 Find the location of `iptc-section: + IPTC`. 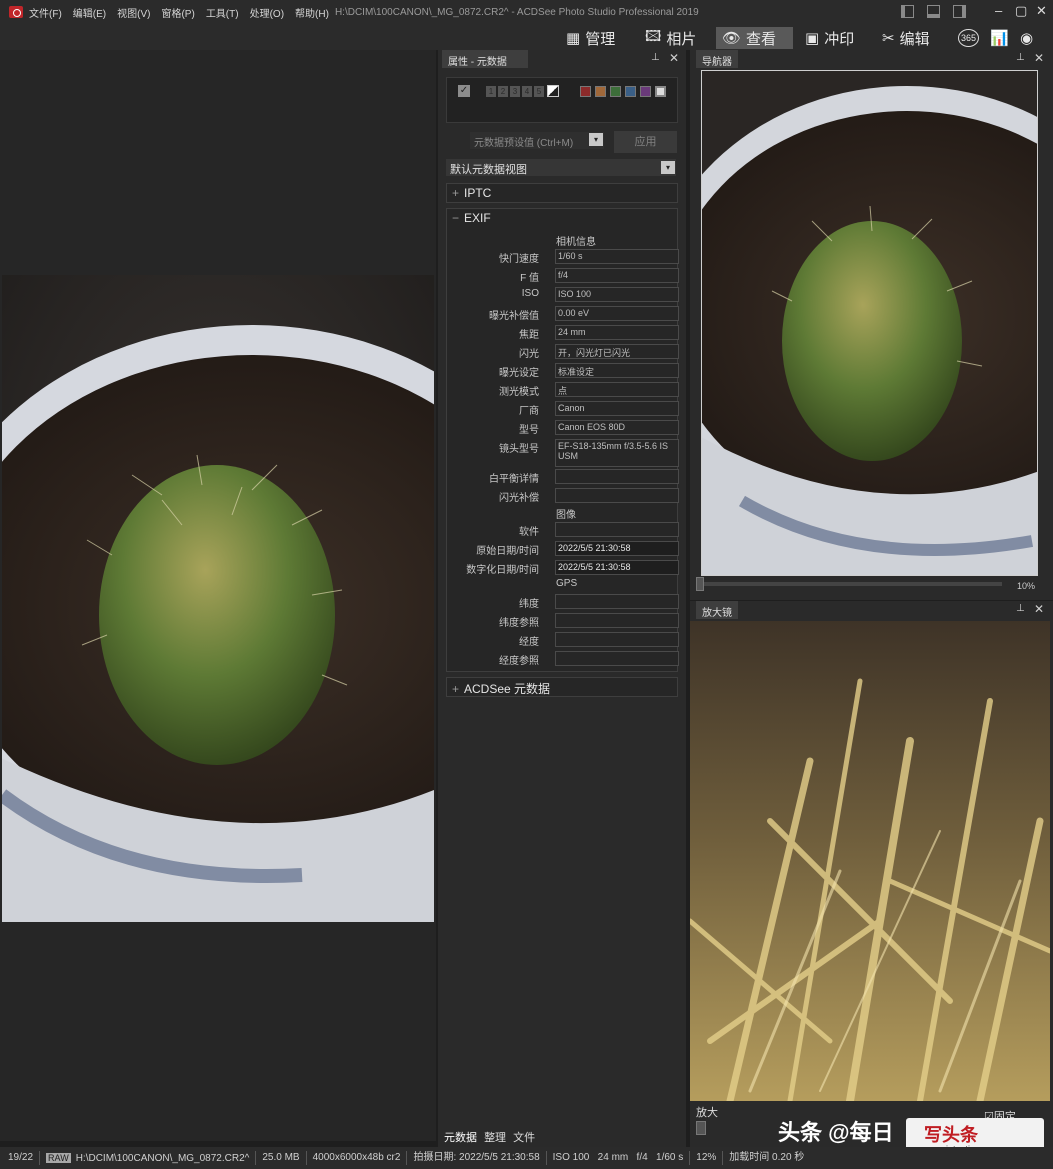

iptc-section: + IPTC is located at coordinates (562, 193).